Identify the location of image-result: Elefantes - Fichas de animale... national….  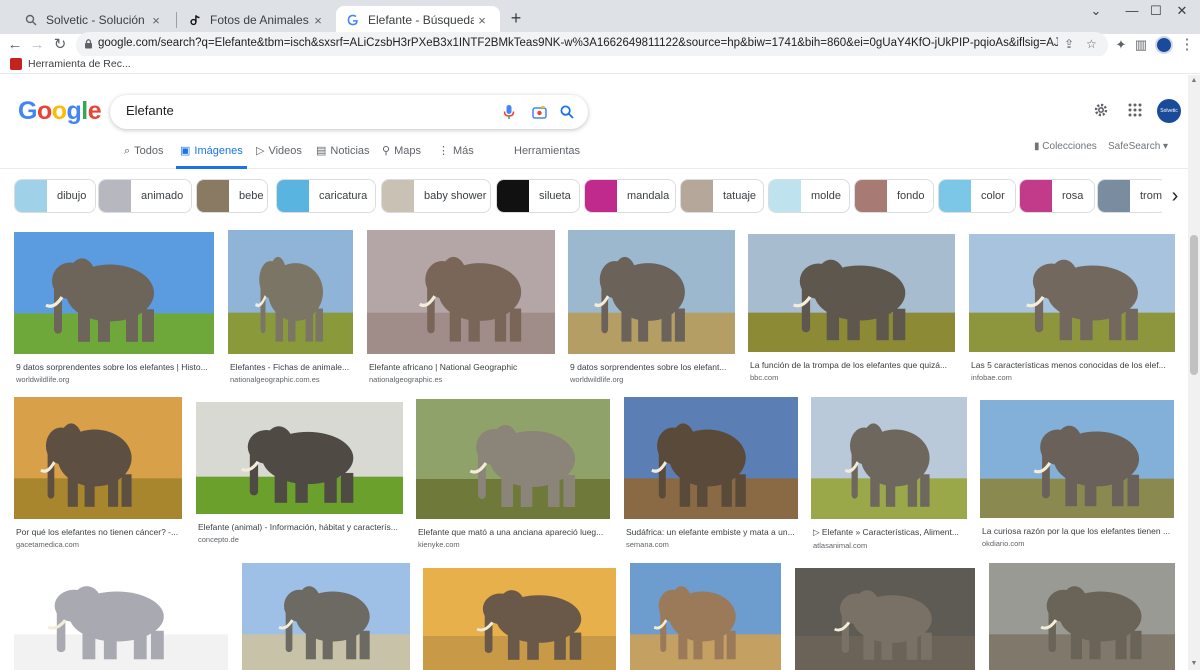
(290, 307).